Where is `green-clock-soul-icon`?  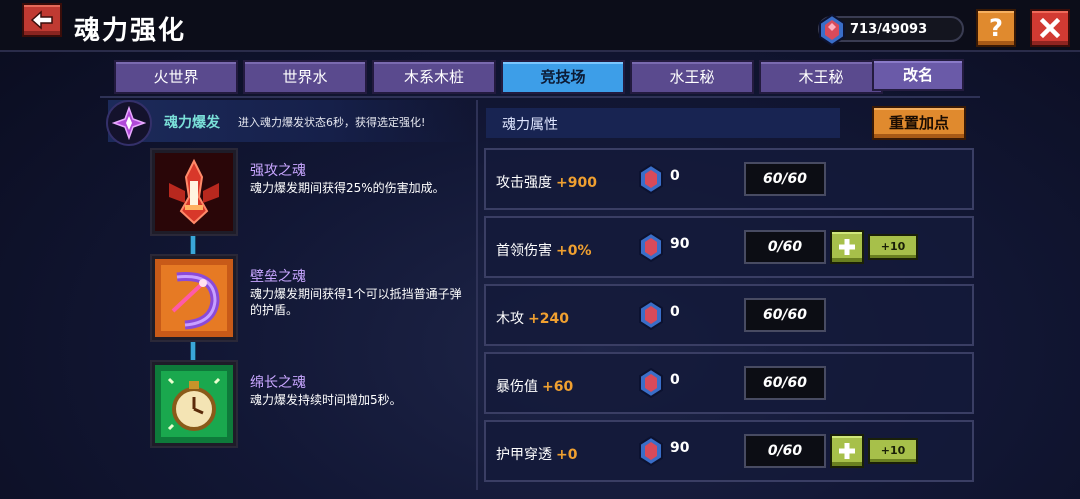
green-clock-soul-icon is located at coordinates (194, 404).